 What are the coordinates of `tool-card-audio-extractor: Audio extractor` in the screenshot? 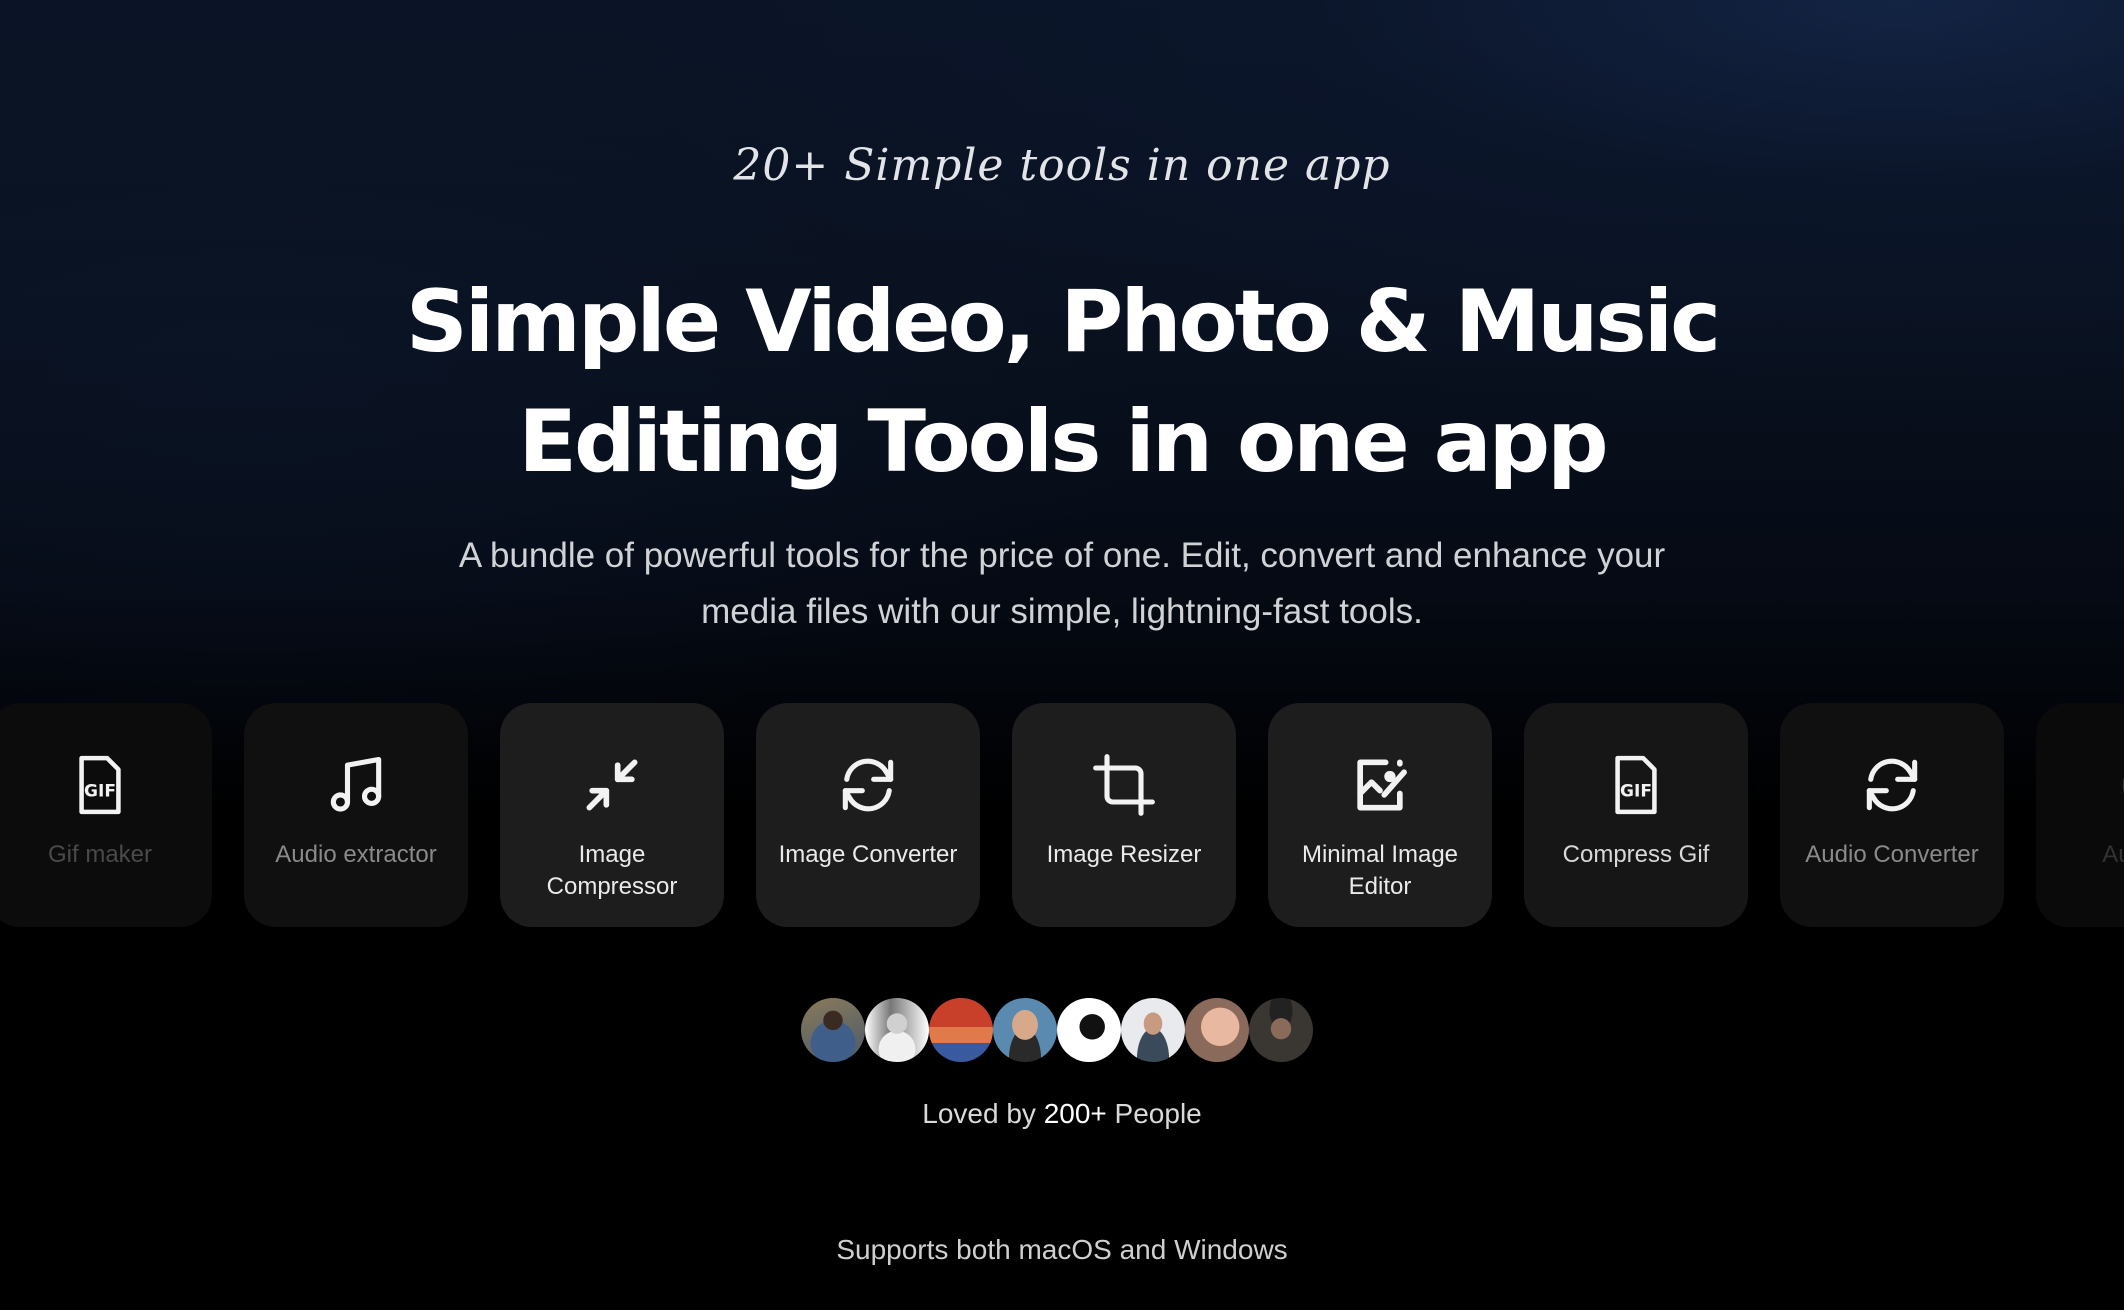 It's located at (356, 815).